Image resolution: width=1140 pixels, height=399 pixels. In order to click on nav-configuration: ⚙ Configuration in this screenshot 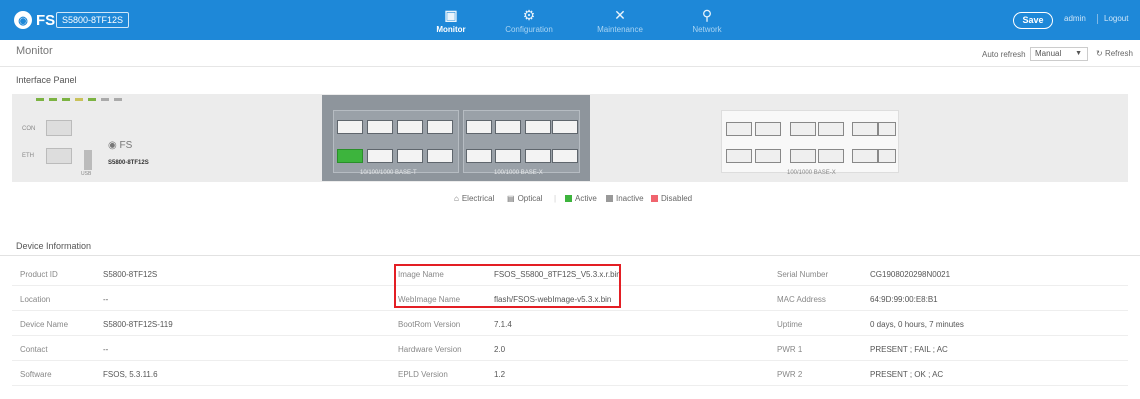, I will do `click(529, 20)`.